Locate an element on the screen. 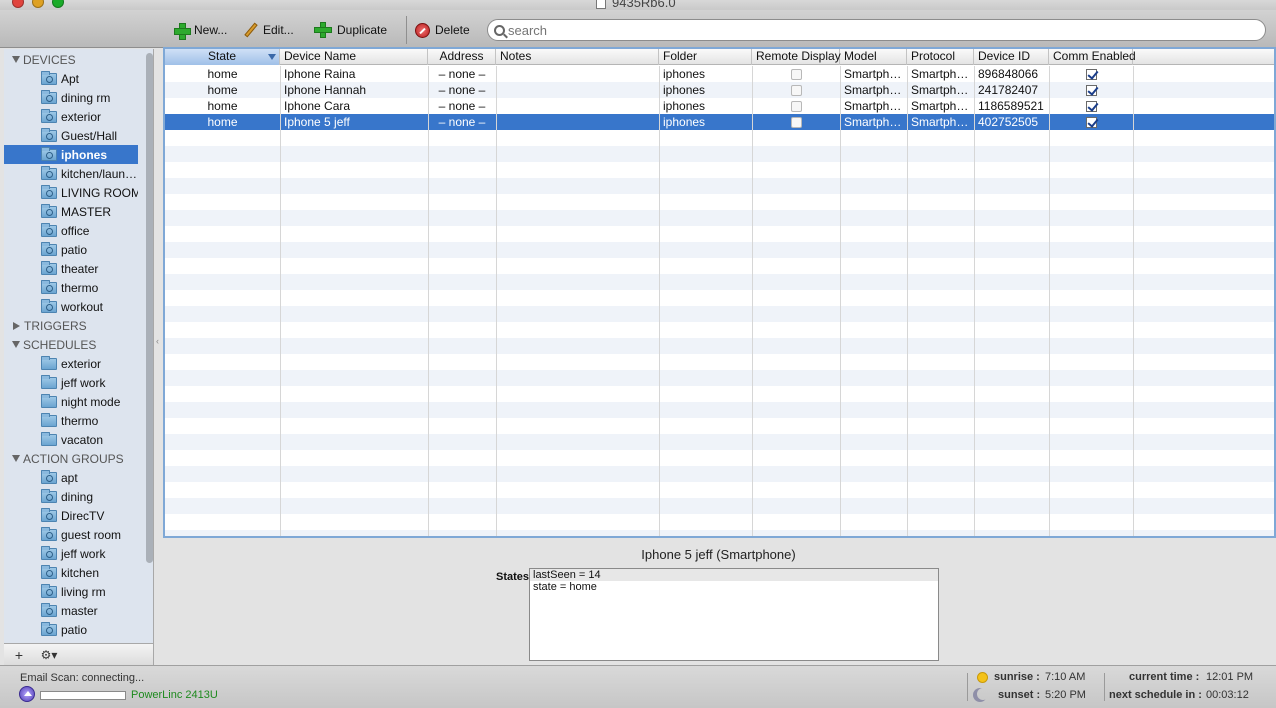  sidebar-item-label: dining rm is located at coordinates (86, 97).